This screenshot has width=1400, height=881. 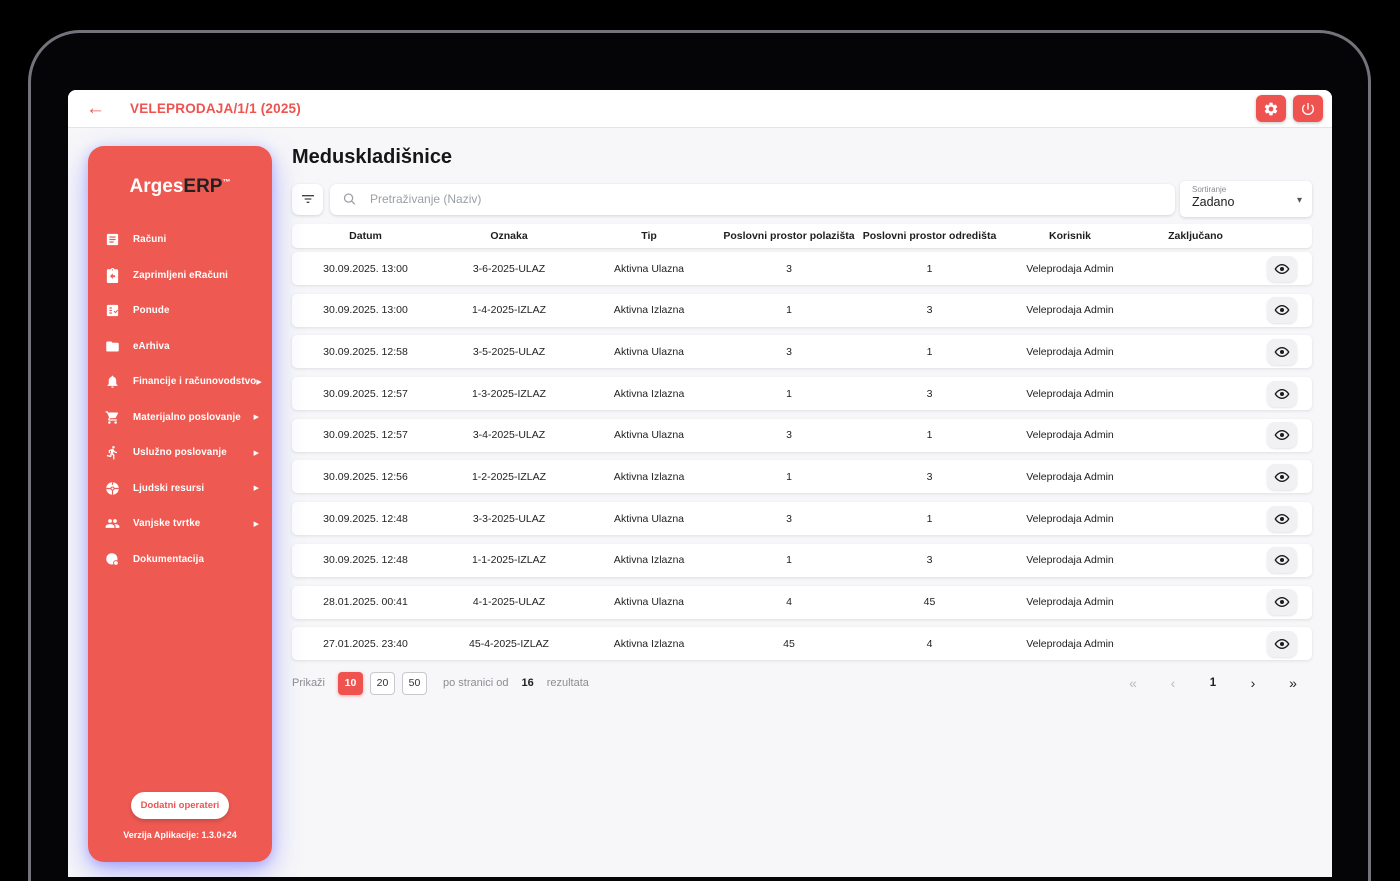 I want to click on cell-oznaka: 1-2-2025-IZLAZ, so click(x=509, y=476).